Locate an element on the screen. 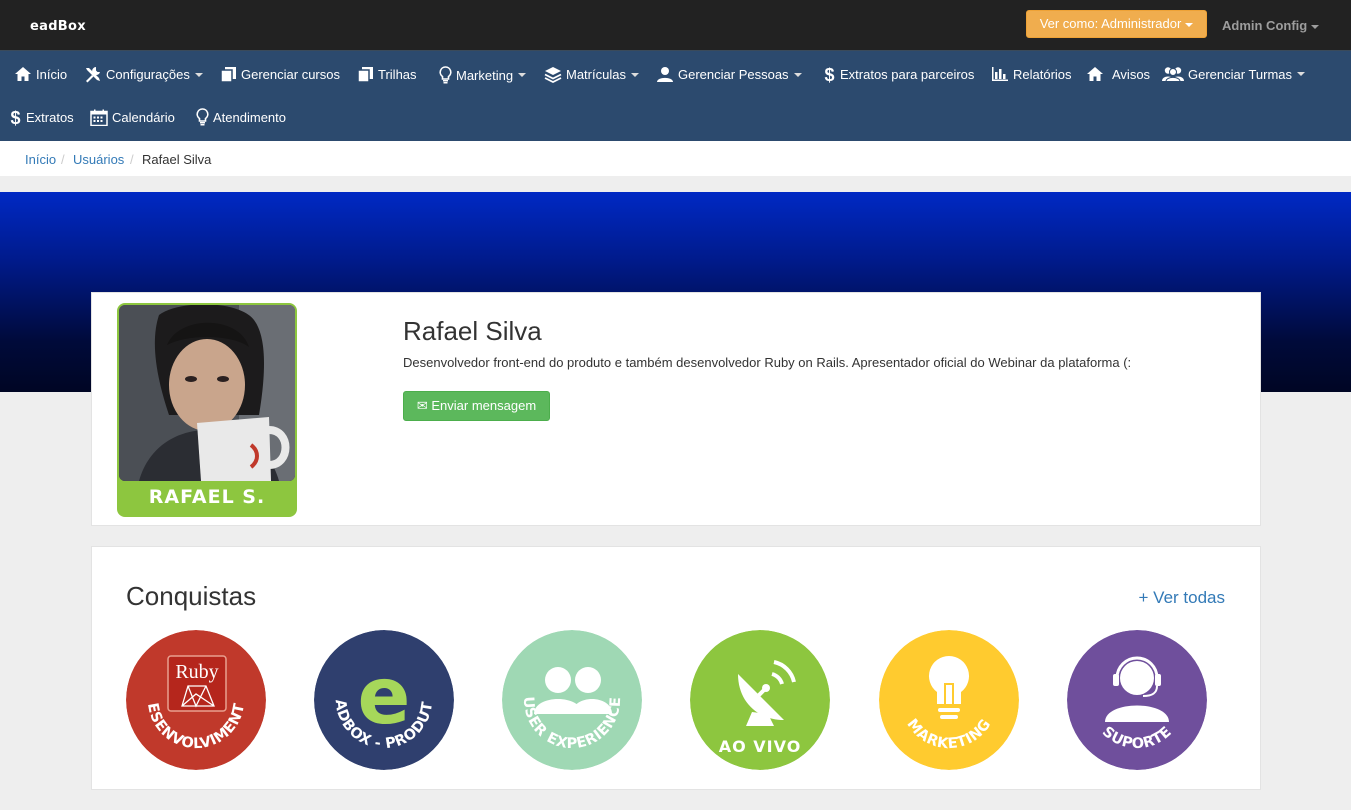 This screenshot has width=1351, height=810. badge-eadbox-produto: e EADBOX - PRODUTO is located at coordinates (384, 700).